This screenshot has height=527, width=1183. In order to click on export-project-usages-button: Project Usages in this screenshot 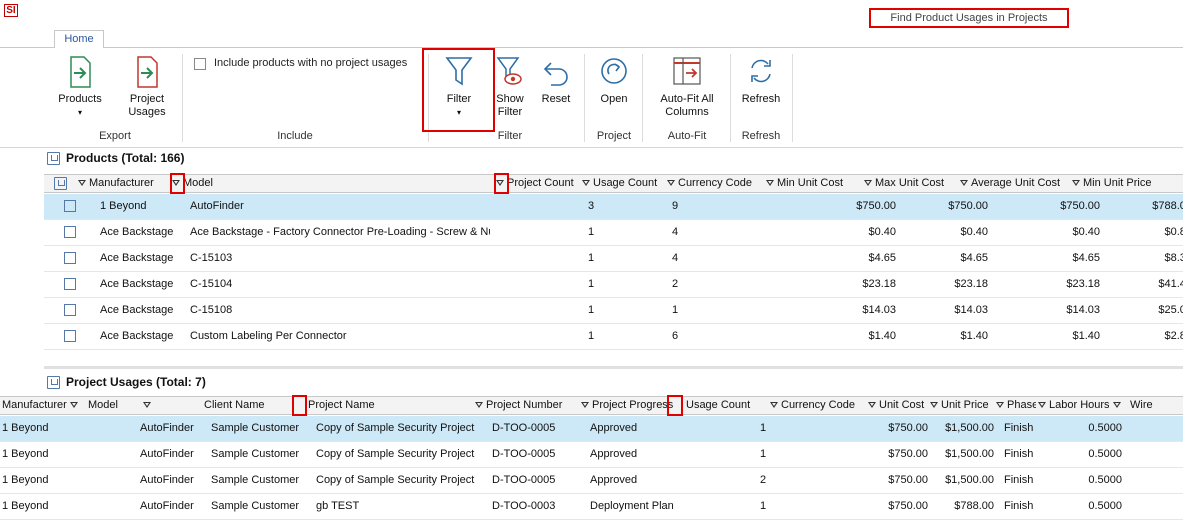, I will do `click(147, 87)`.